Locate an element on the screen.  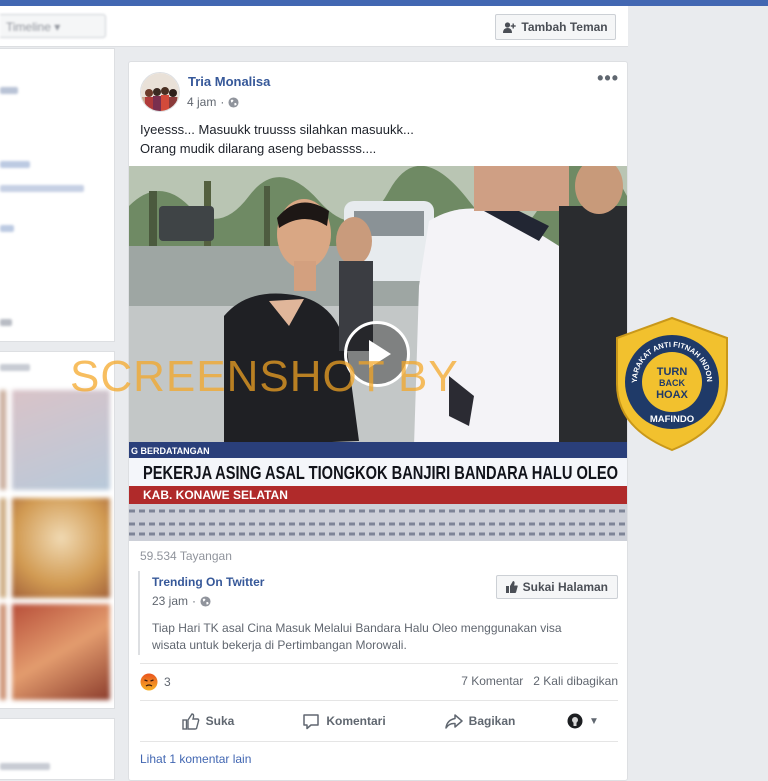
photos-card is located at coordinates (57, 530).